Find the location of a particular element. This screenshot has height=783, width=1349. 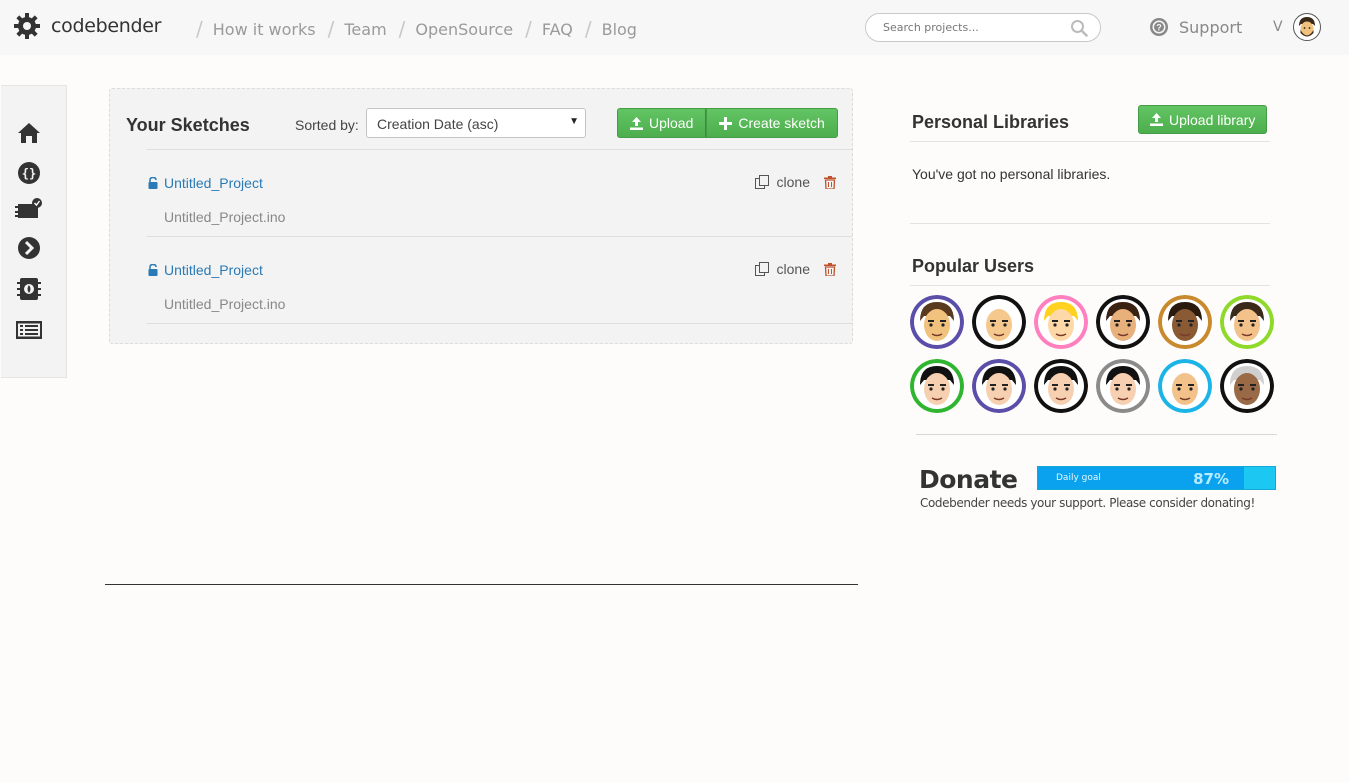

plus-icon is located at coordinates (726, 123).